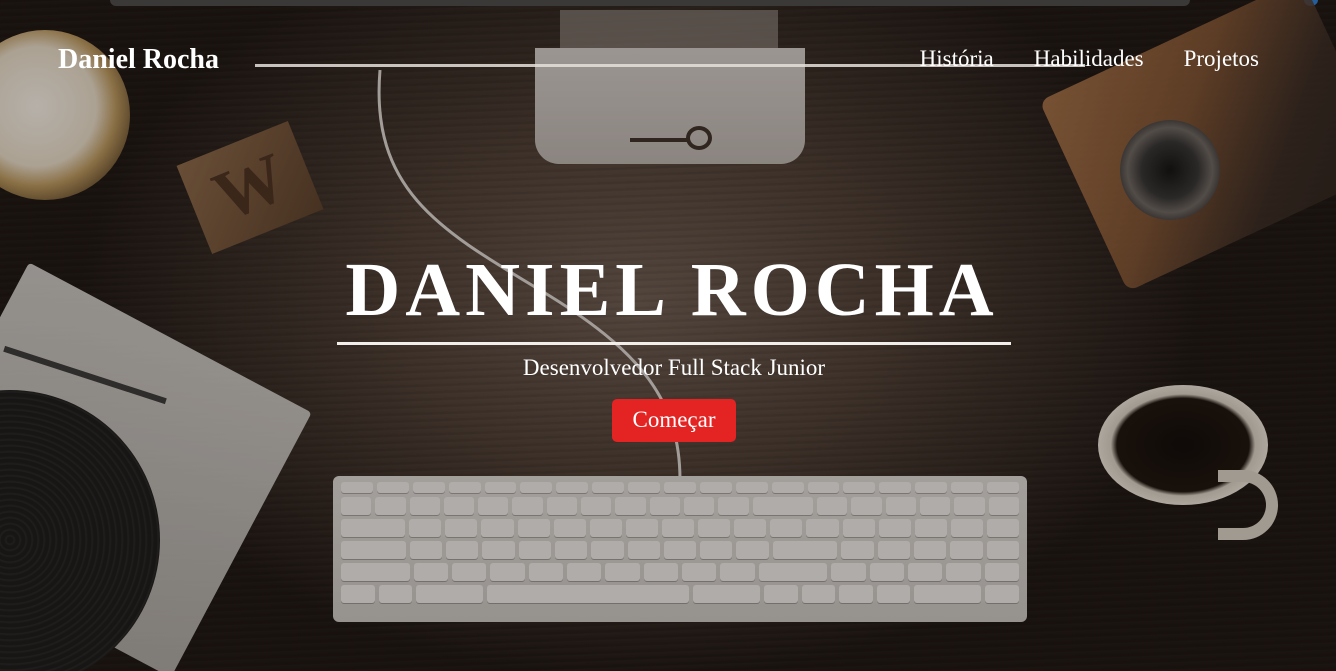 The height and width of the screenshot is (671, 1336). What do you see at coordinates (672, 290) in the screenshot?
I see `hero-title: DANIEL ROCHA` at bounding box center [672, 290].